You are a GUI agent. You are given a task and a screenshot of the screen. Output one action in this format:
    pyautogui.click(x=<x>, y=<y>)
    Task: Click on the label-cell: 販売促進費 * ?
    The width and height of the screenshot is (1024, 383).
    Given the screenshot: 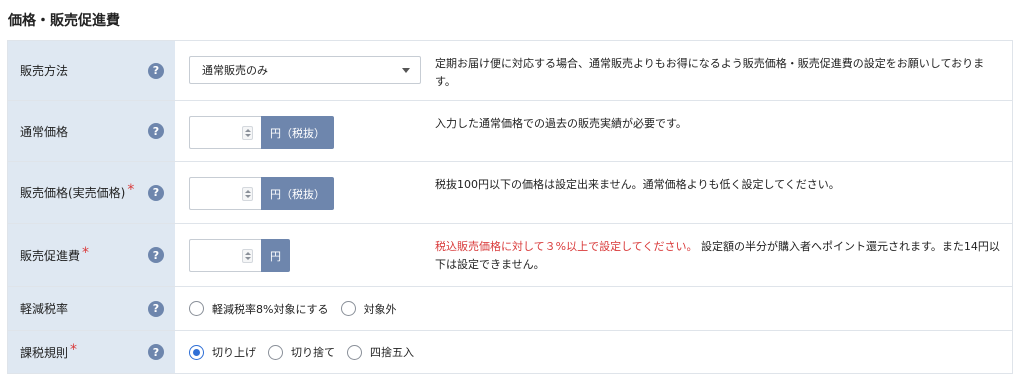 What is the action you would take?
    pyautogui.click(x=91, y=255)
    